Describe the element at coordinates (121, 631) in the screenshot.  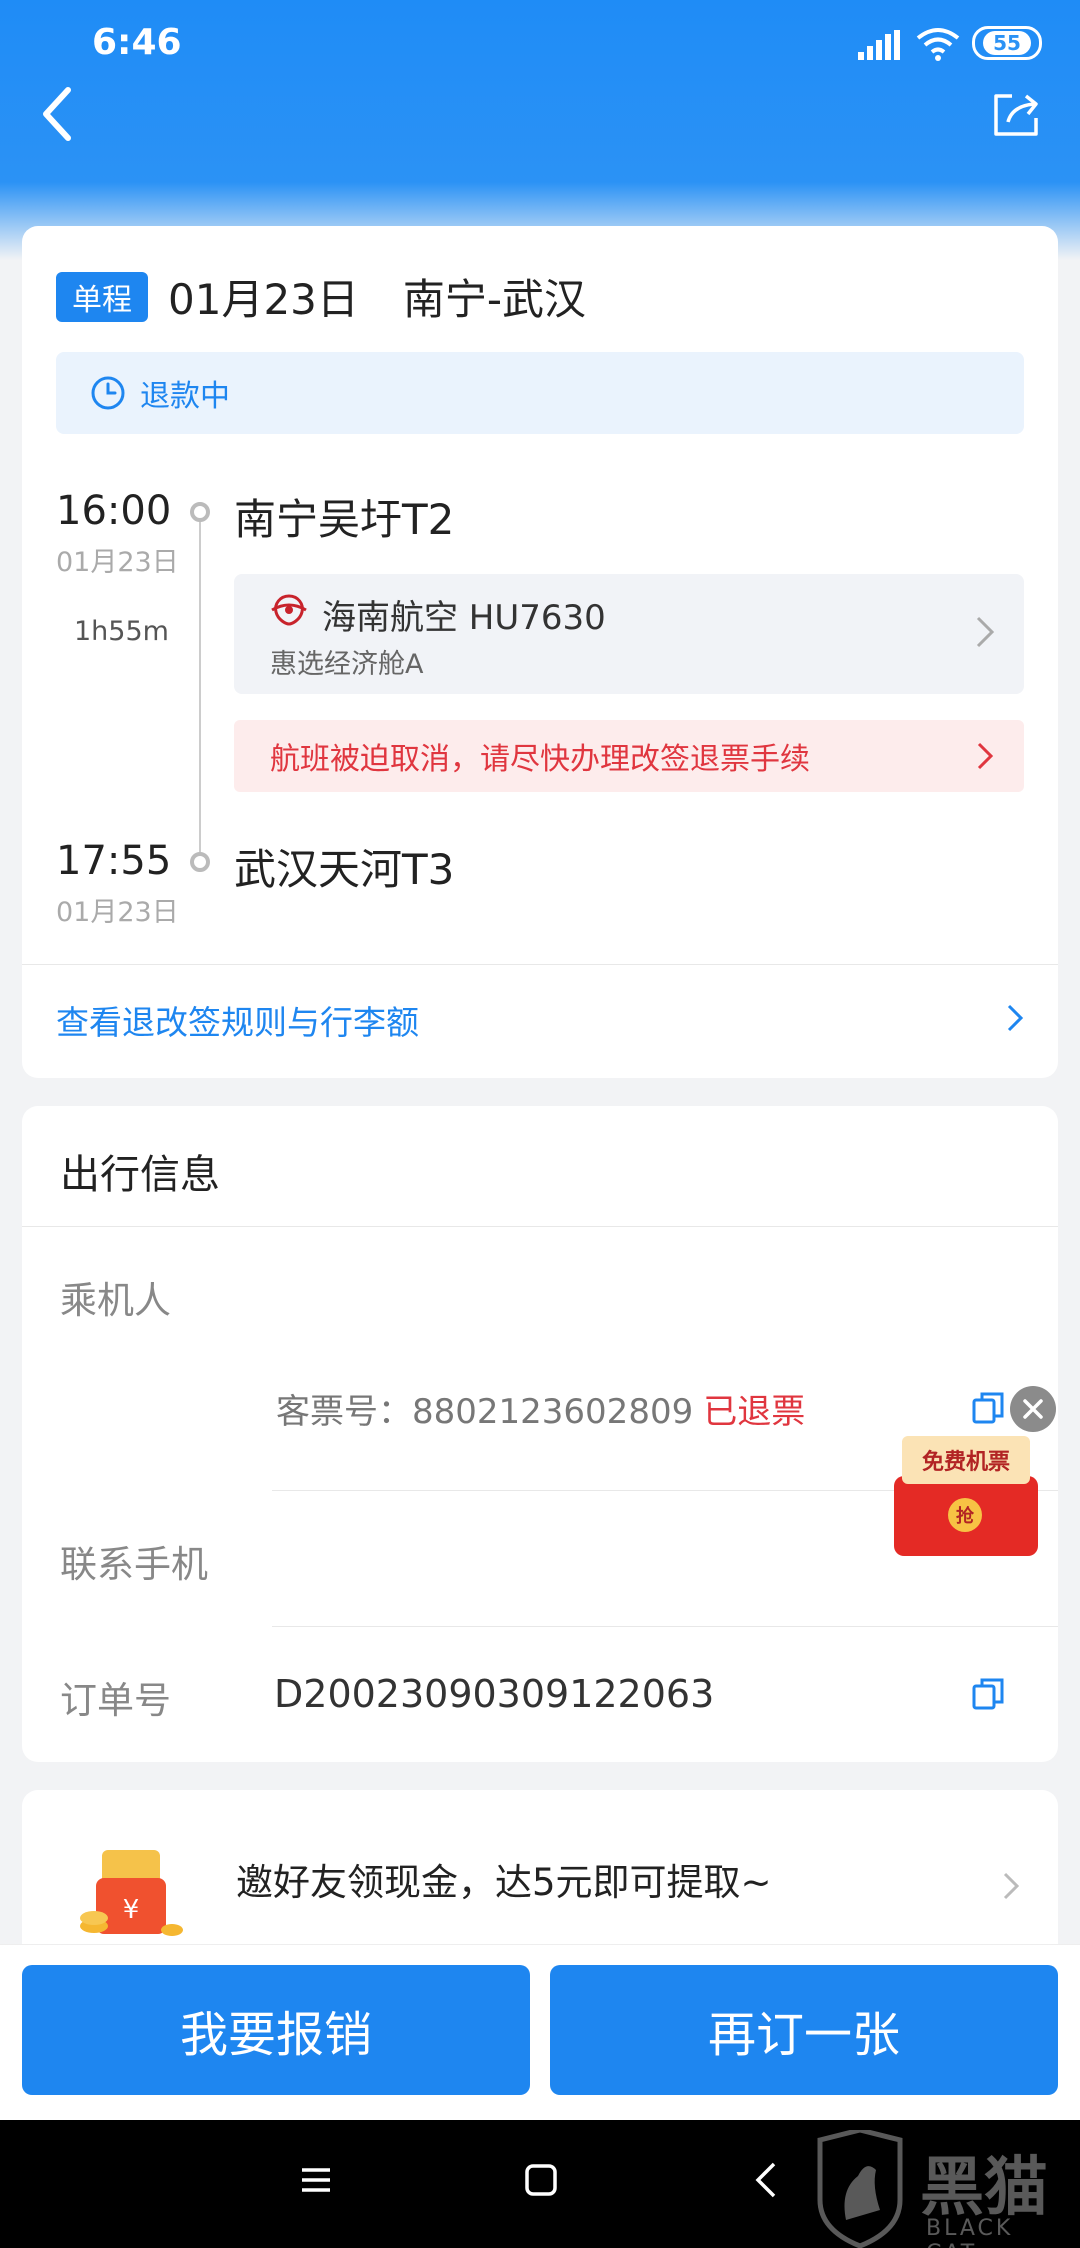
I see `flight-duration: 1h55m` at that location.